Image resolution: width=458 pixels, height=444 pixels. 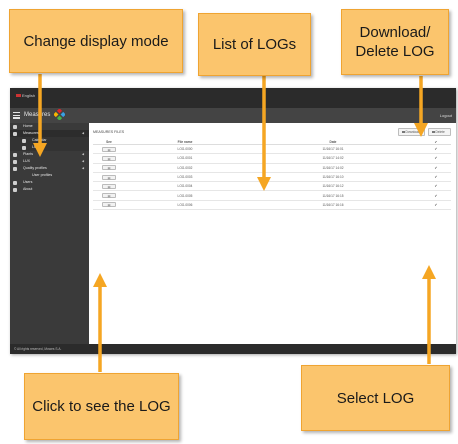 I want to click on callout-select-log: Select LOG, so click(x=375, y=398).